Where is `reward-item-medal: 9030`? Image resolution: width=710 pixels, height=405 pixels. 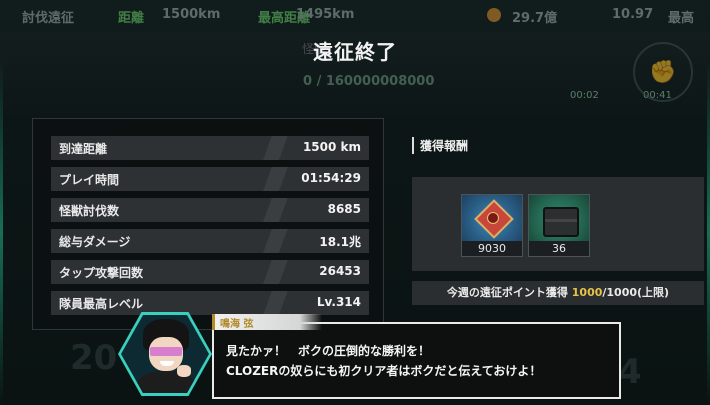
reward-item-medal: 9030 is located at coordinates (492, 225).